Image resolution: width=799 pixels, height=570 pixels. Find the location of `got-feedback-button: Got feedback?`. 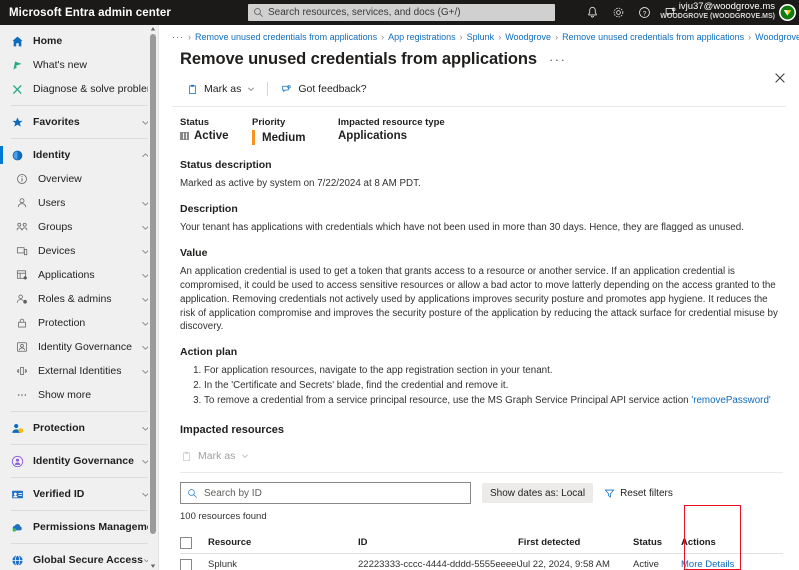

got-feedback-button: Got feedback? is located at coordinates (323, 89).